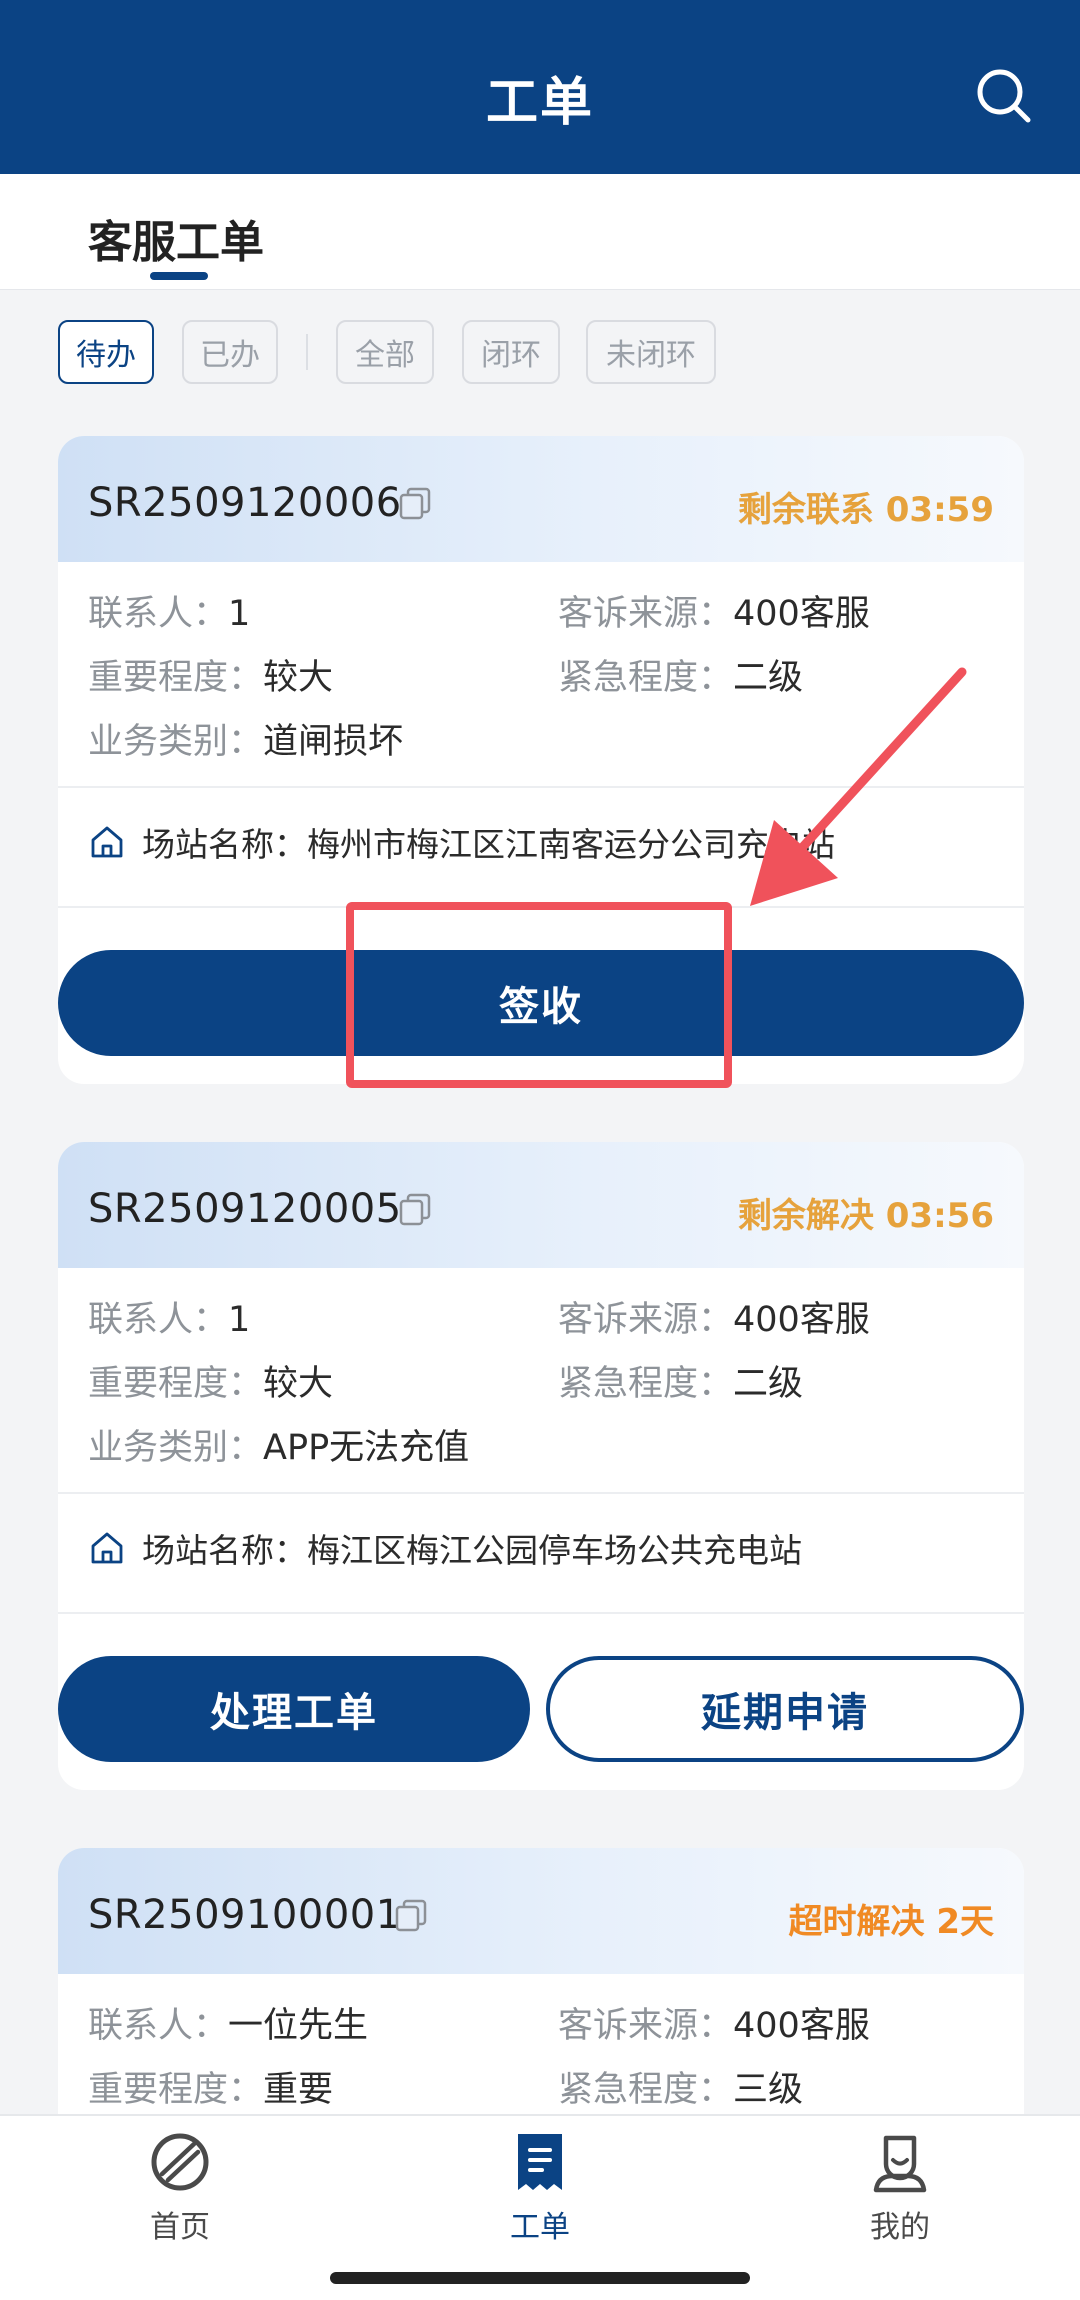 This screenshot has height=2300, width=1080. I want to click on extension-request-button: 延期申请, so click(785, 1709).